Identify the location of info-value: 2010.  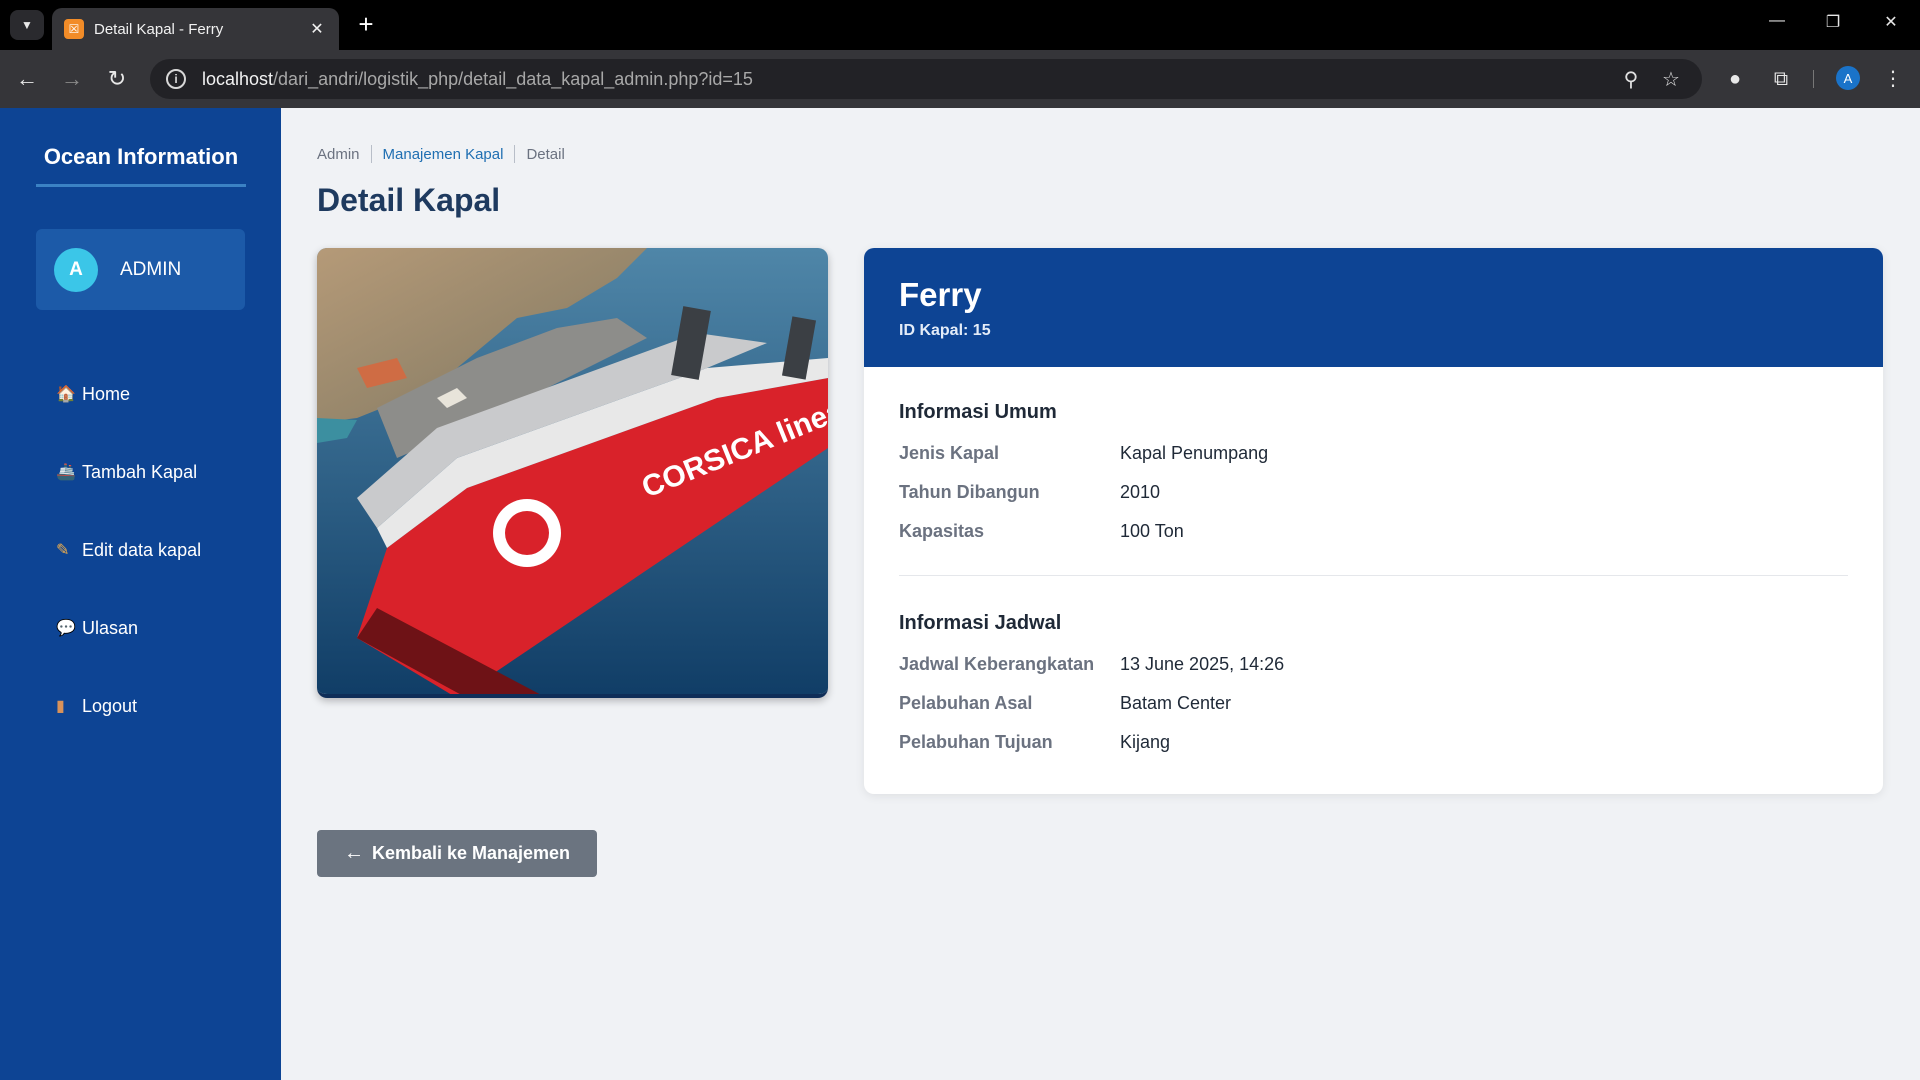
(1140, 492).